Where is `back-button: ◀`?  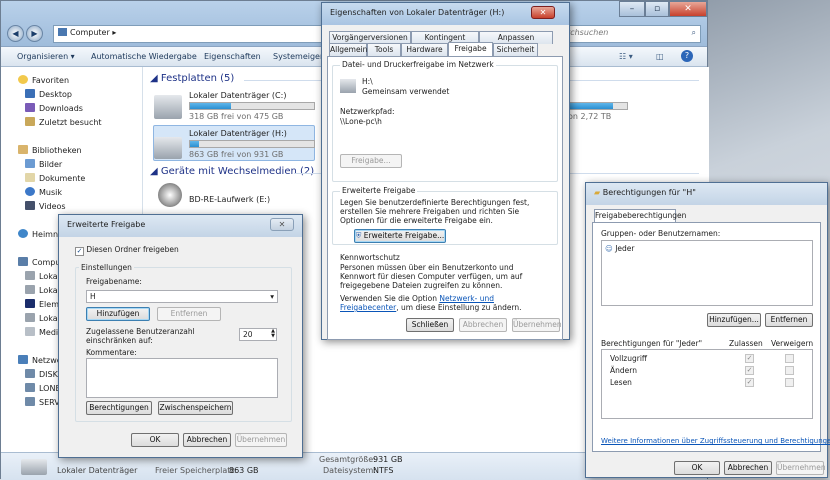 back-button: ◀ is located at coordinates (15, 33).